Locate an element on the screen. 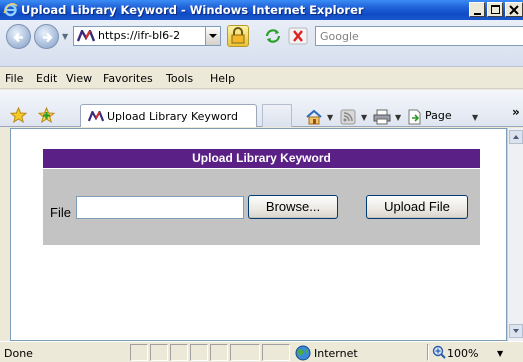  navigation-bar: ▼ https://ifr-bl6-2 Google is located at coordinates (261, 43).